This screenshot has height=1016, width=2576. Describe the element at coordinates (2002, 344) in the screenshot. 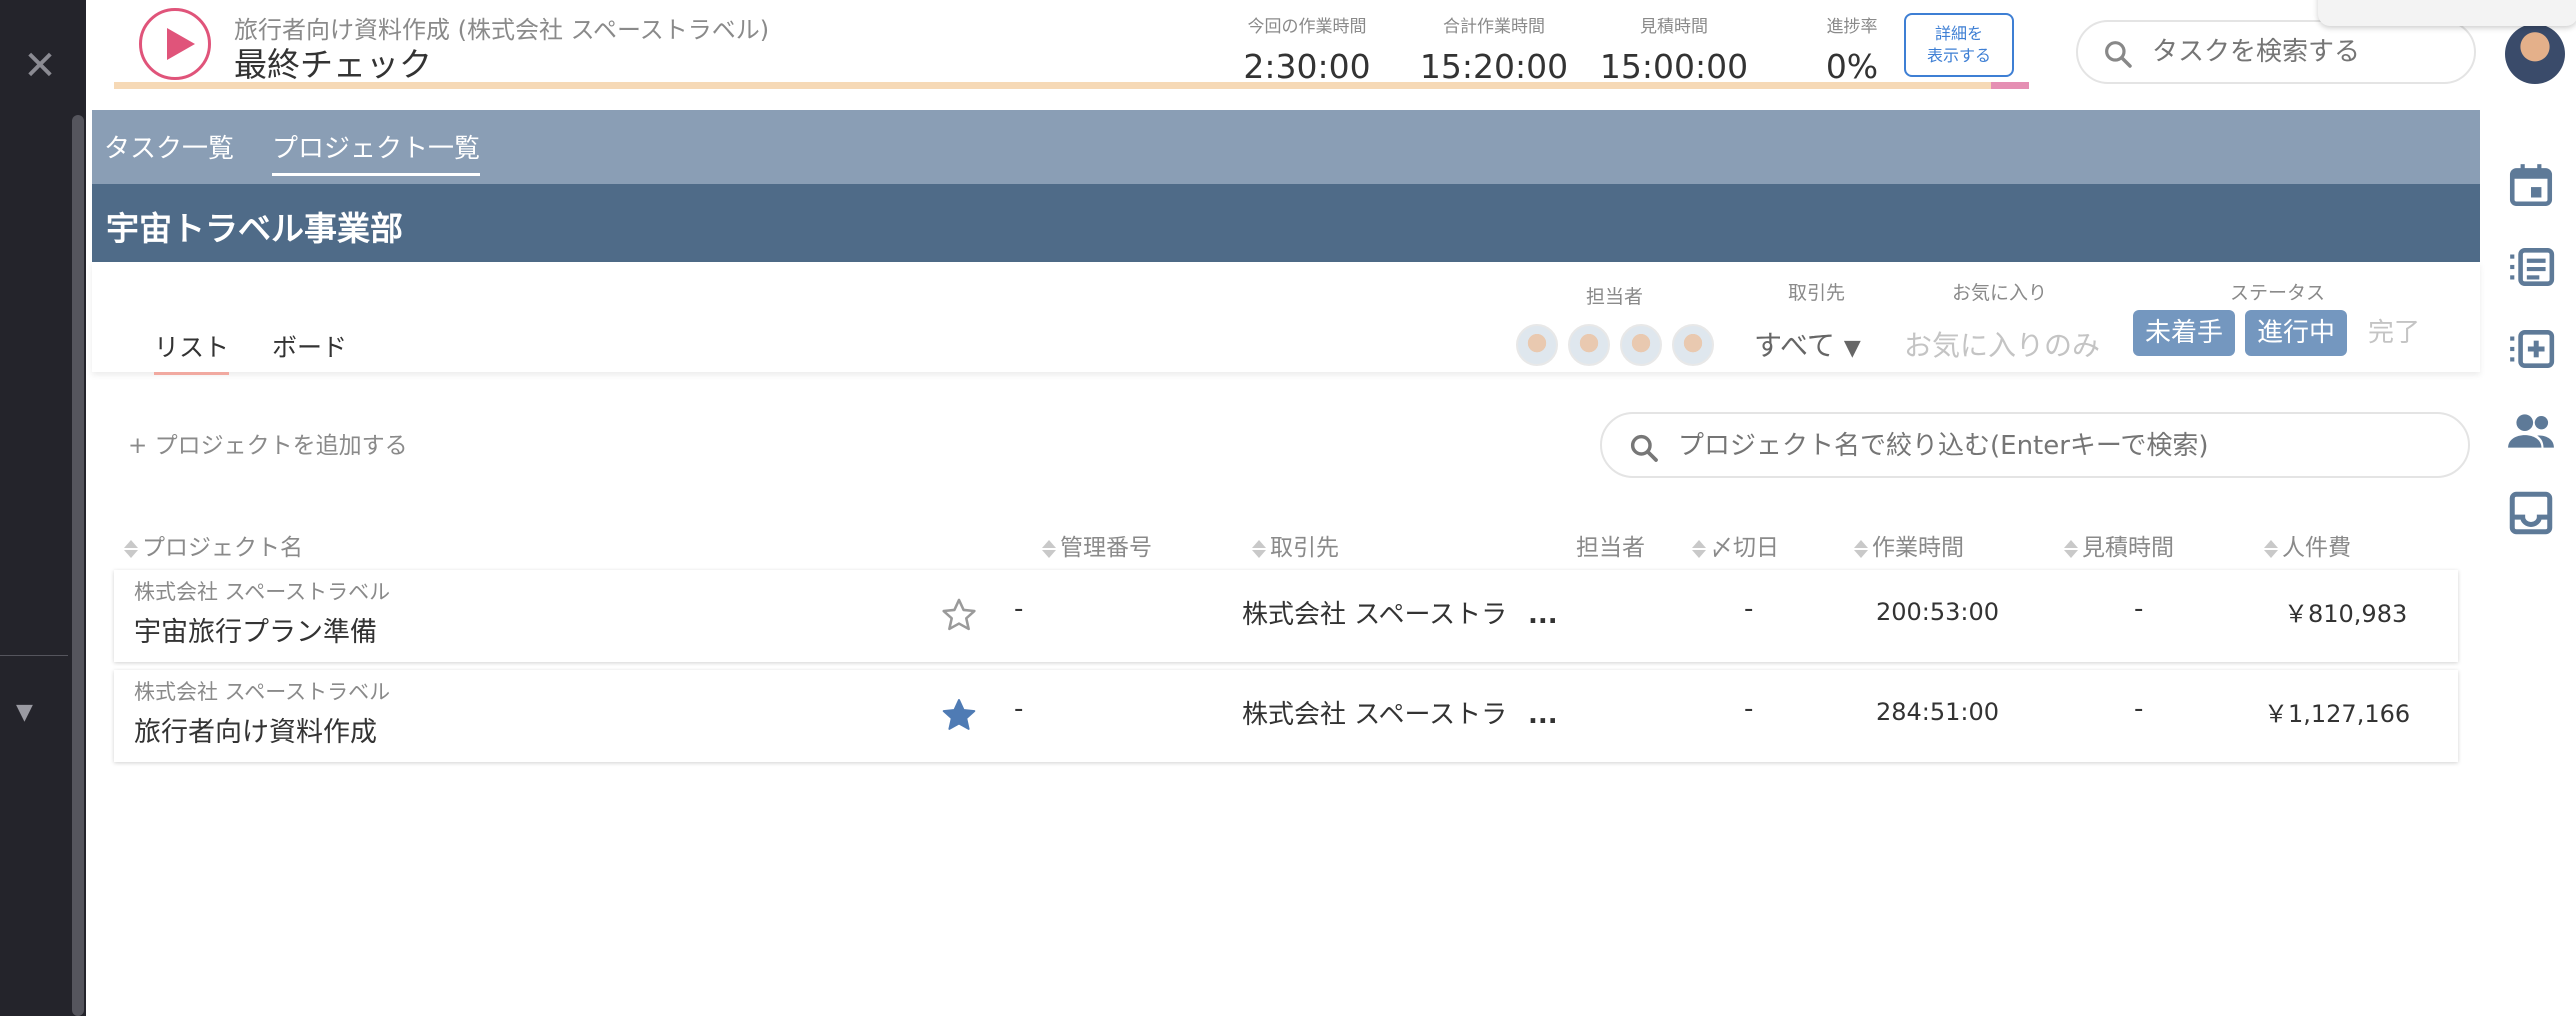

I see `favorite-filter-toggle: お気に入りのみ` at that location.